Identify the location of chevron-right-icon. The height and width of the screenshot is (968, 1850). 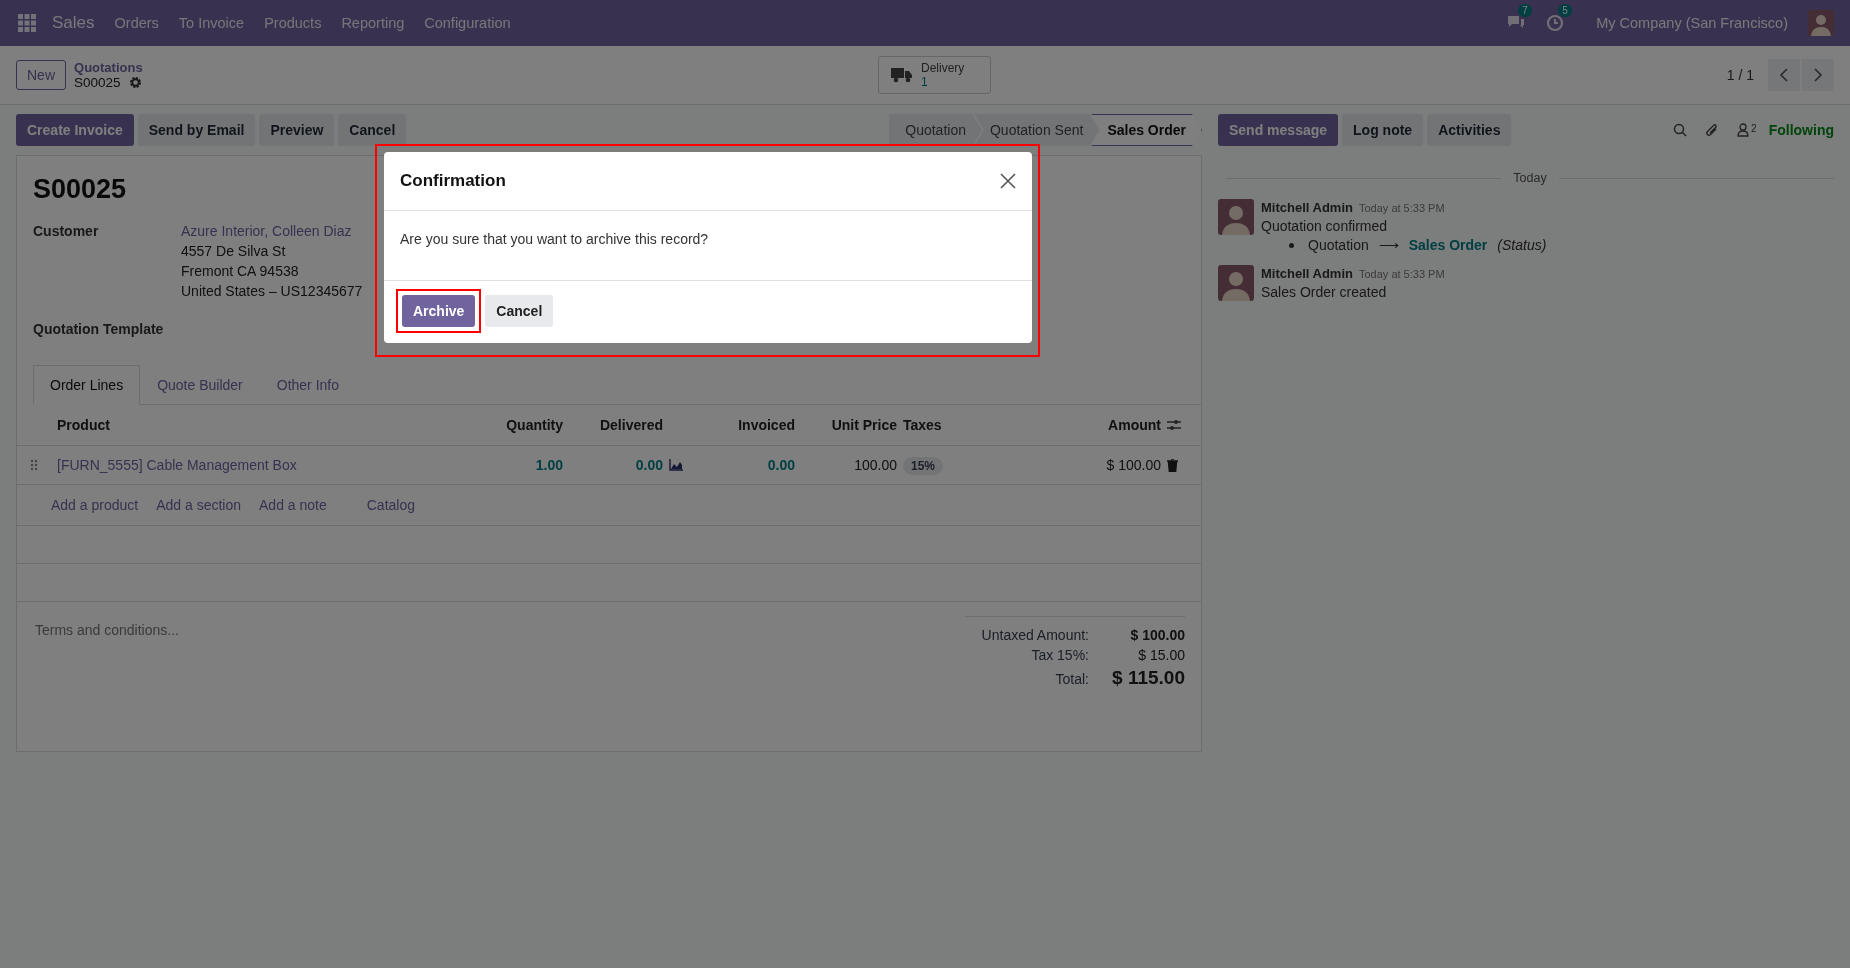
(1818, 75).